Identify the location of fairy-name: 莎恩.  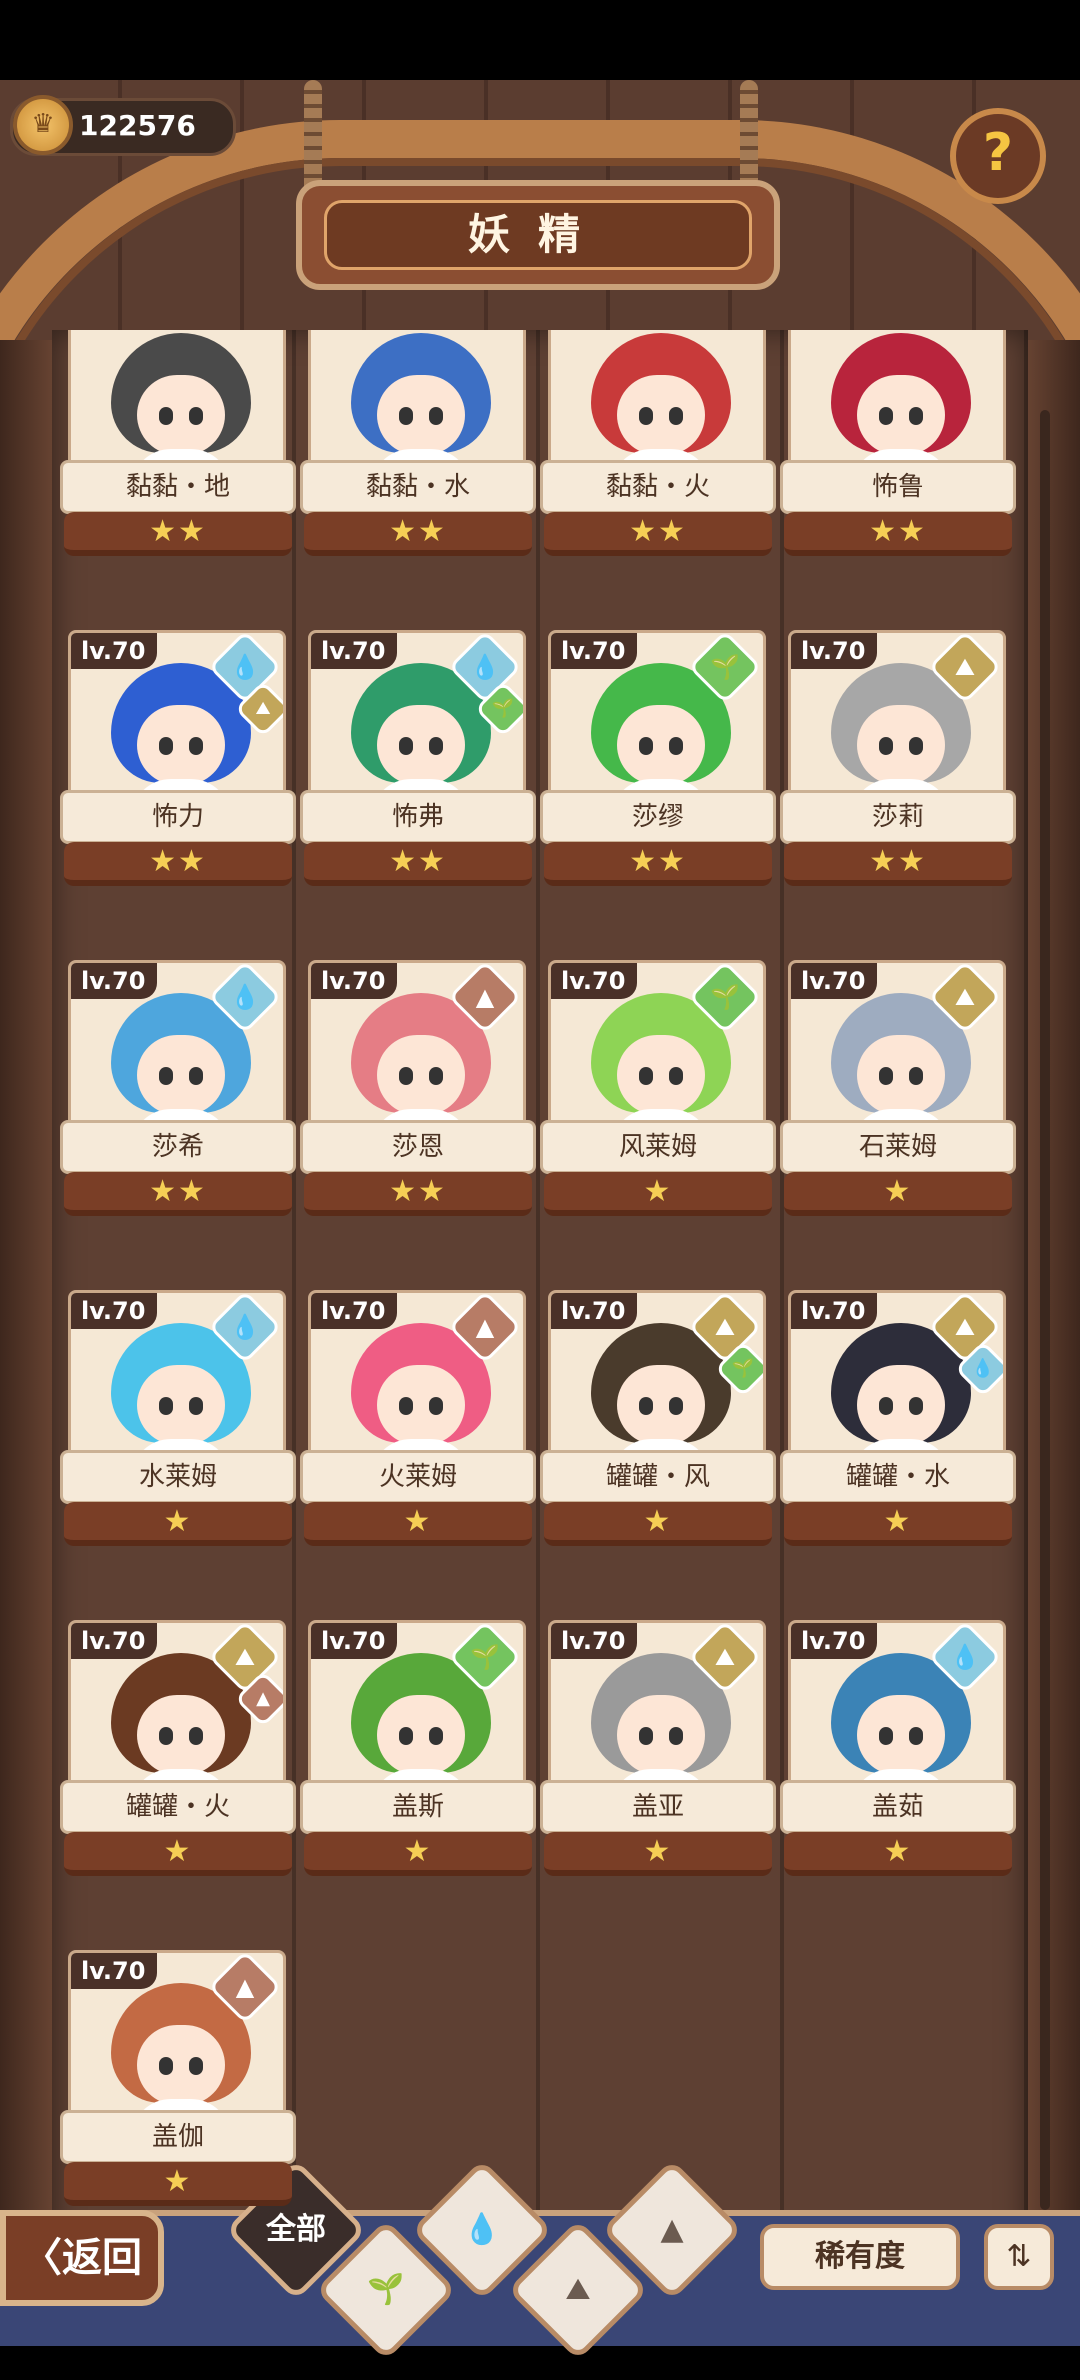
(418, 1147).